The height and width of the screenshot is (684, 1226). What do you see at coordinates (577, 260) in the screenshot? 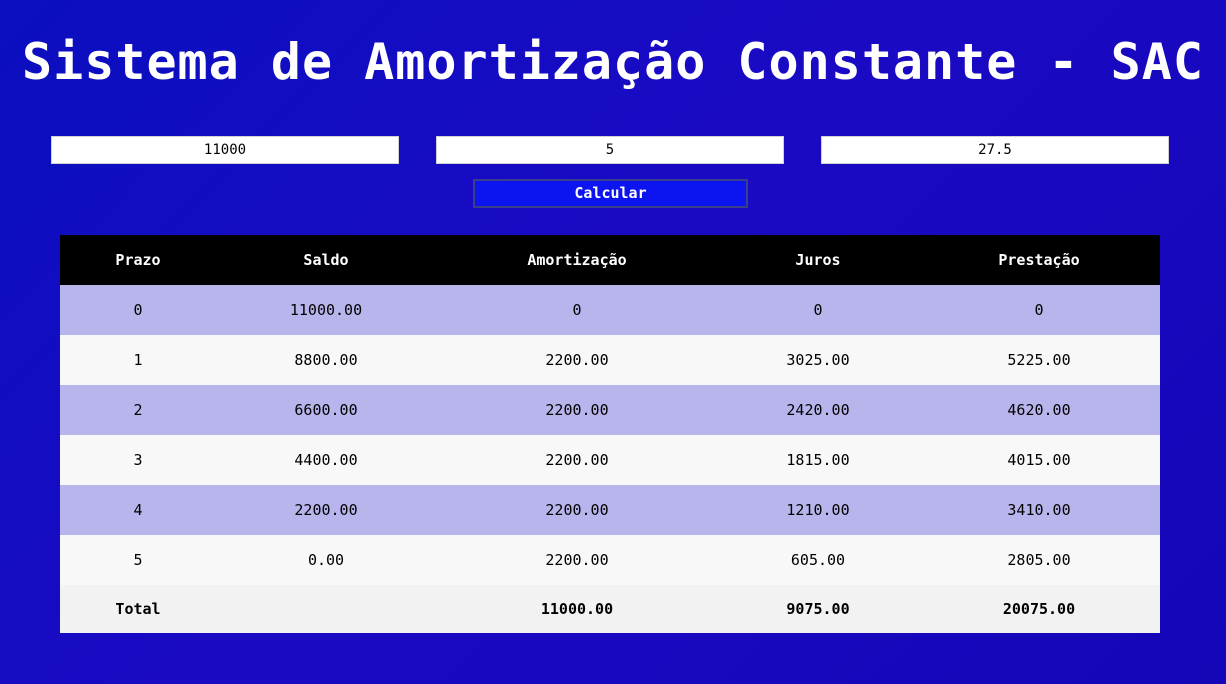
I see `column-header-amortizacao: Amortização` at bounding box center [577, 260].